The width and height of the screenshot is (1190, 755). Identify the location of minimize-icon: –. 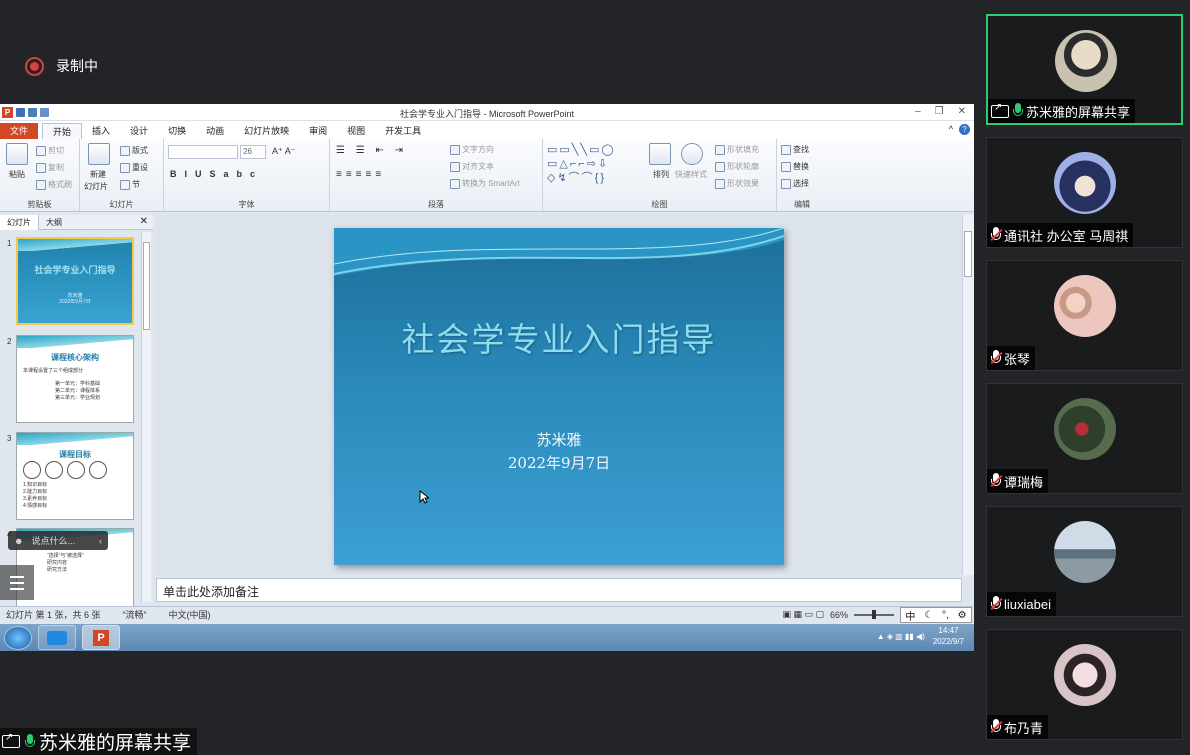
(918, 111).